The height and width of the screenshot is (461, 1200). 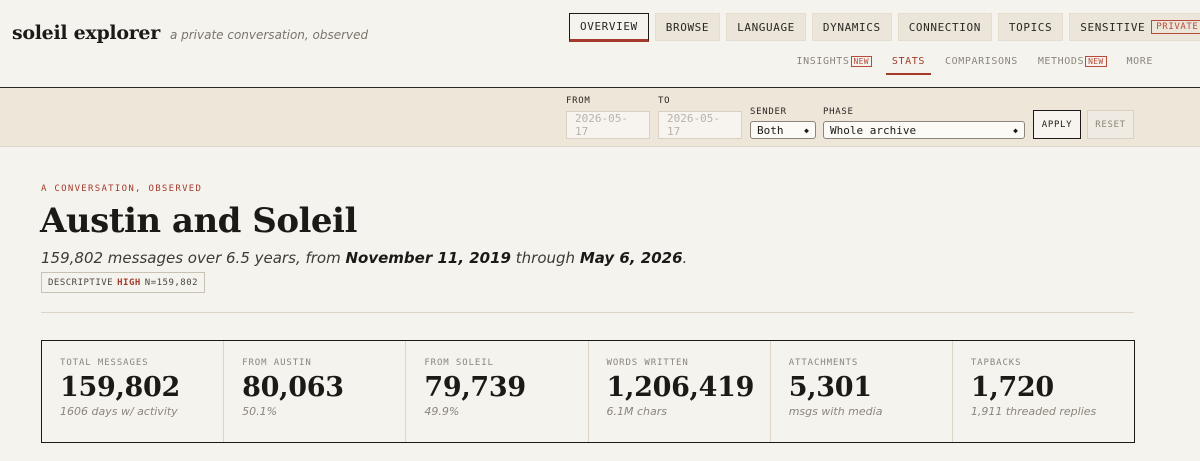 What do you see at coordinates (293, 387) in the screenshot?
I see `stat-value: 80,063` at bounding box center [293, 387].